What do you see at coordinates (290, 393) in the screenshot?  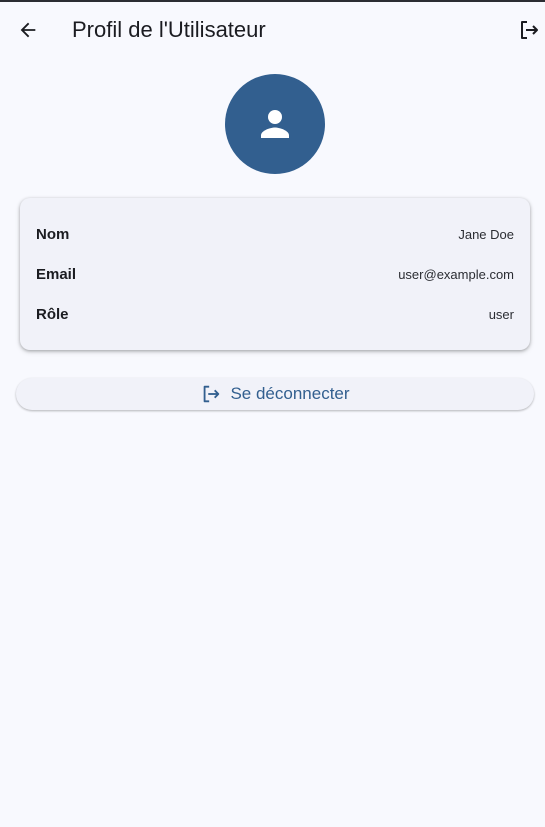 I see `logout-button-label: Se déconnecter` at bounding box center [290, 393].